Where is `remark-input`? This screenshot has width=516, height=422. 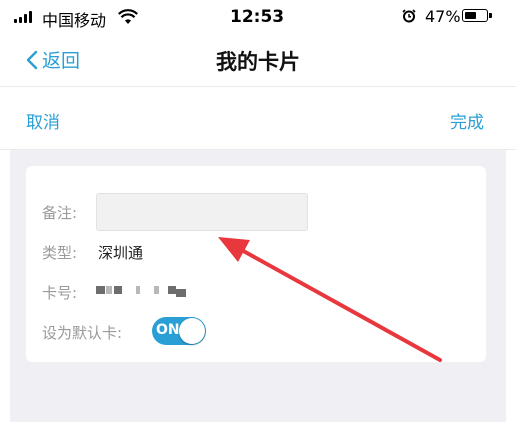
remark-input is located at coordinates (202, 212).